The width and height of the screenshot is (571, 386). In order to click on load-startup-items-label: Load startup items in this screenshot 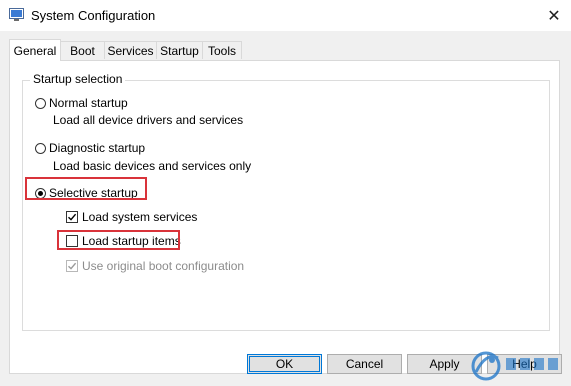, I will do `click(131, 241)`.